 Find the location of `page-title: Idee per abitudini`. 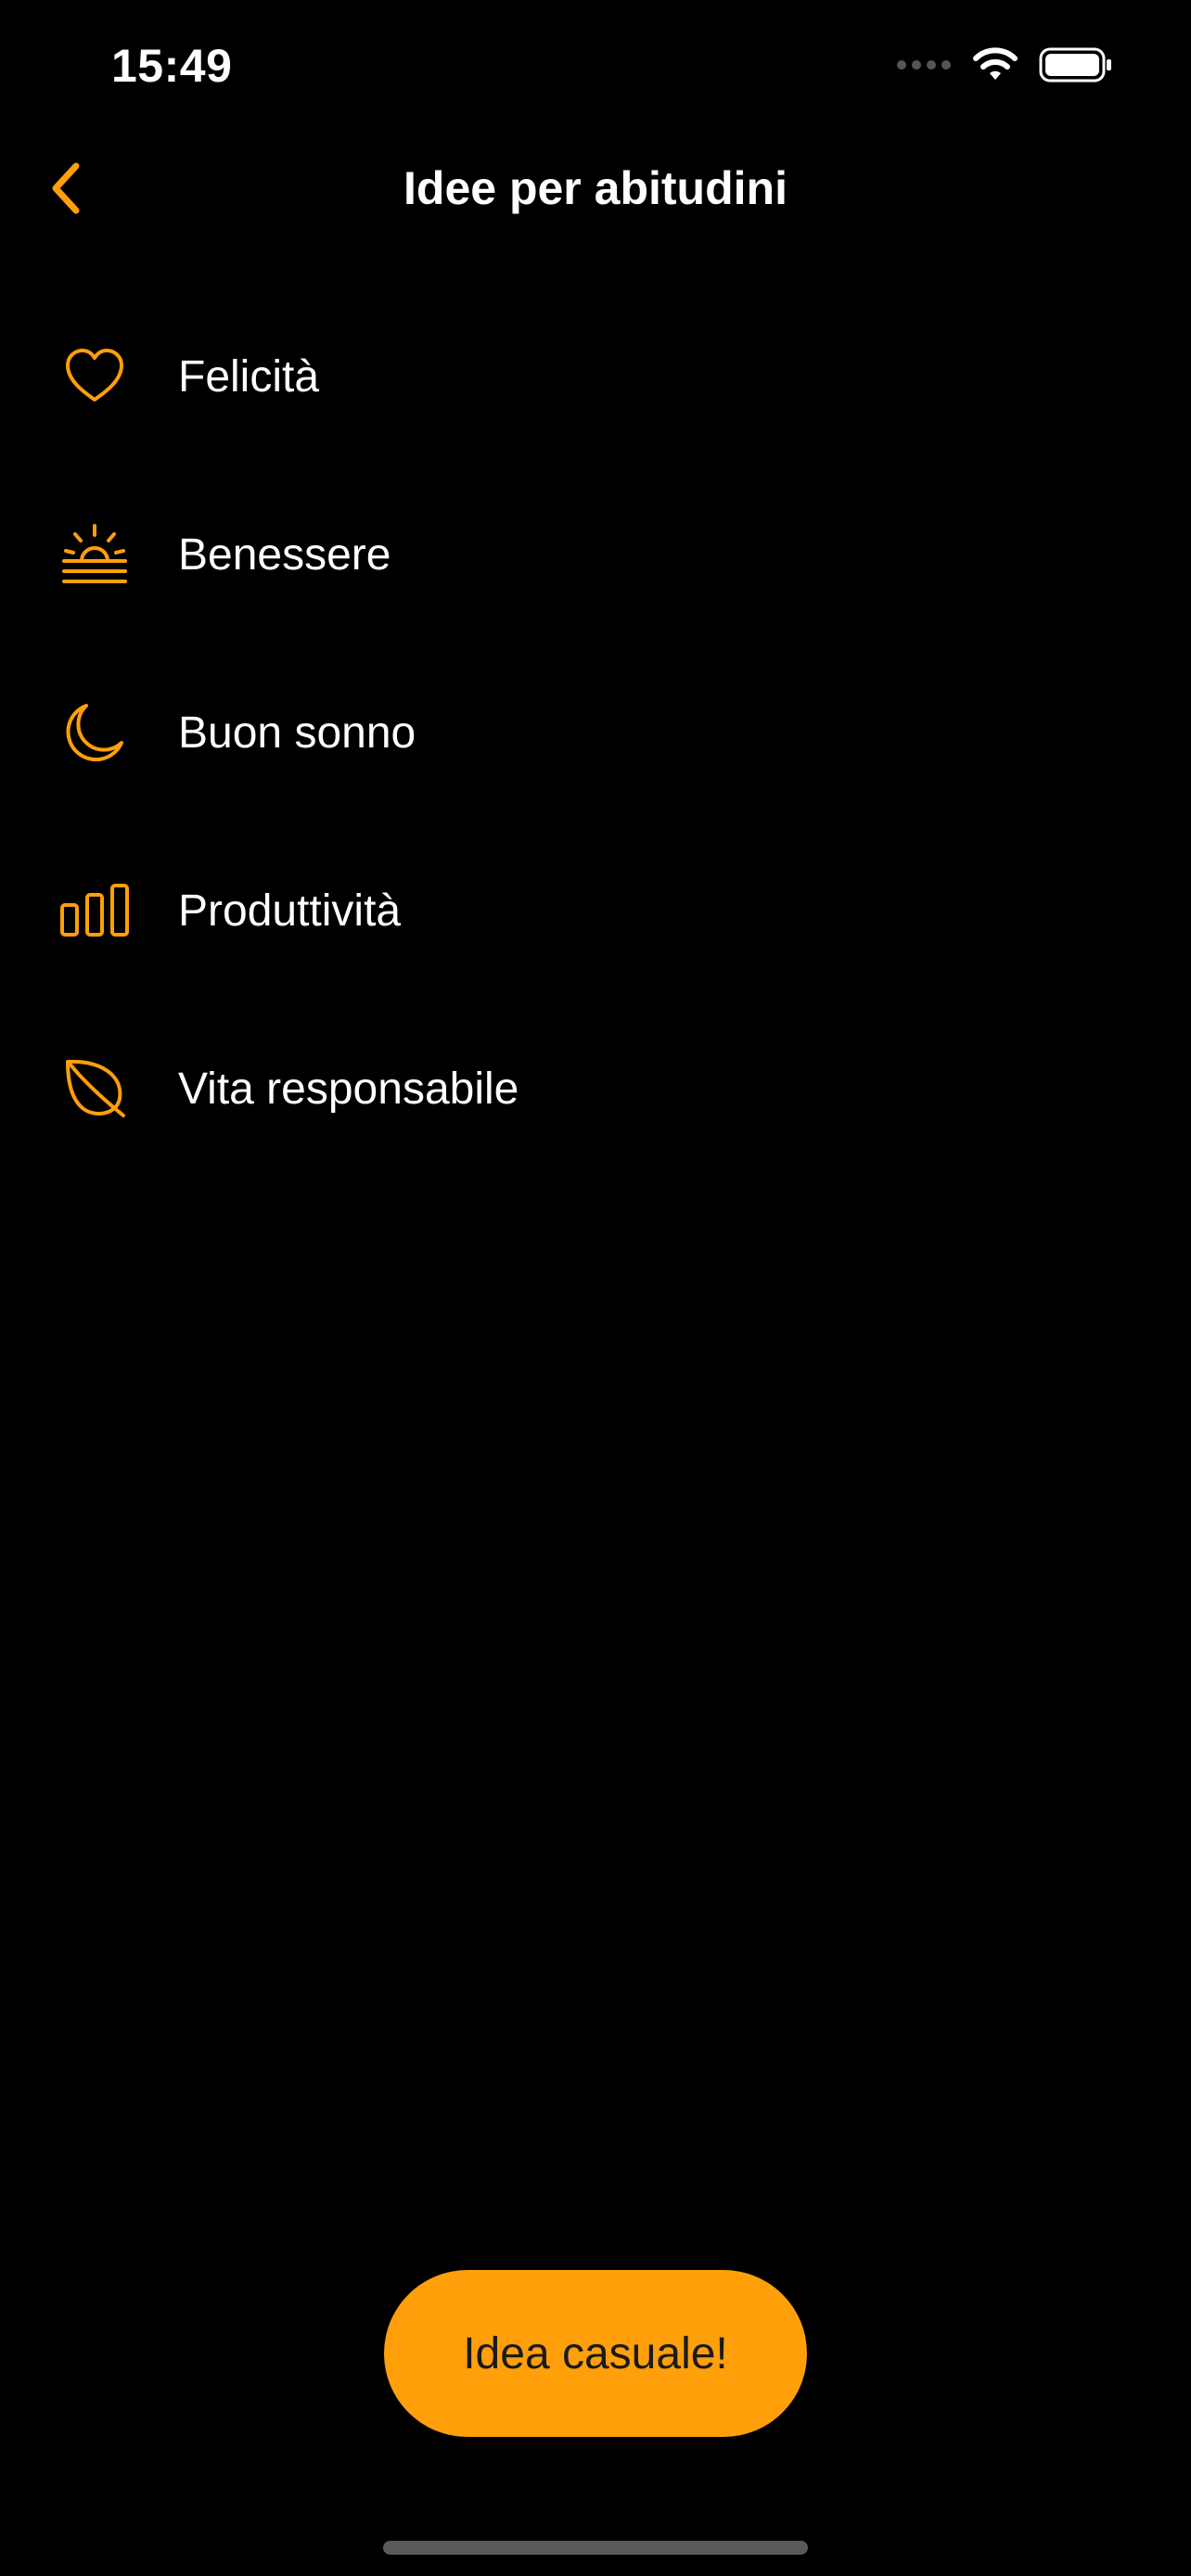

page-title: Idee per abitudini is located at coordinates (595, 188).